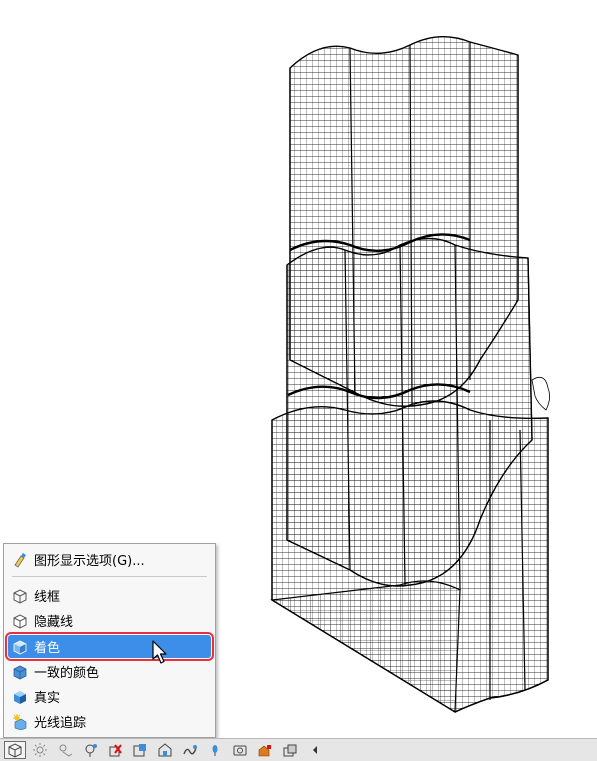 This screenshot has width=597, height=761. I want to click on menu-item-label: 光线追踪, so click(60, 723).